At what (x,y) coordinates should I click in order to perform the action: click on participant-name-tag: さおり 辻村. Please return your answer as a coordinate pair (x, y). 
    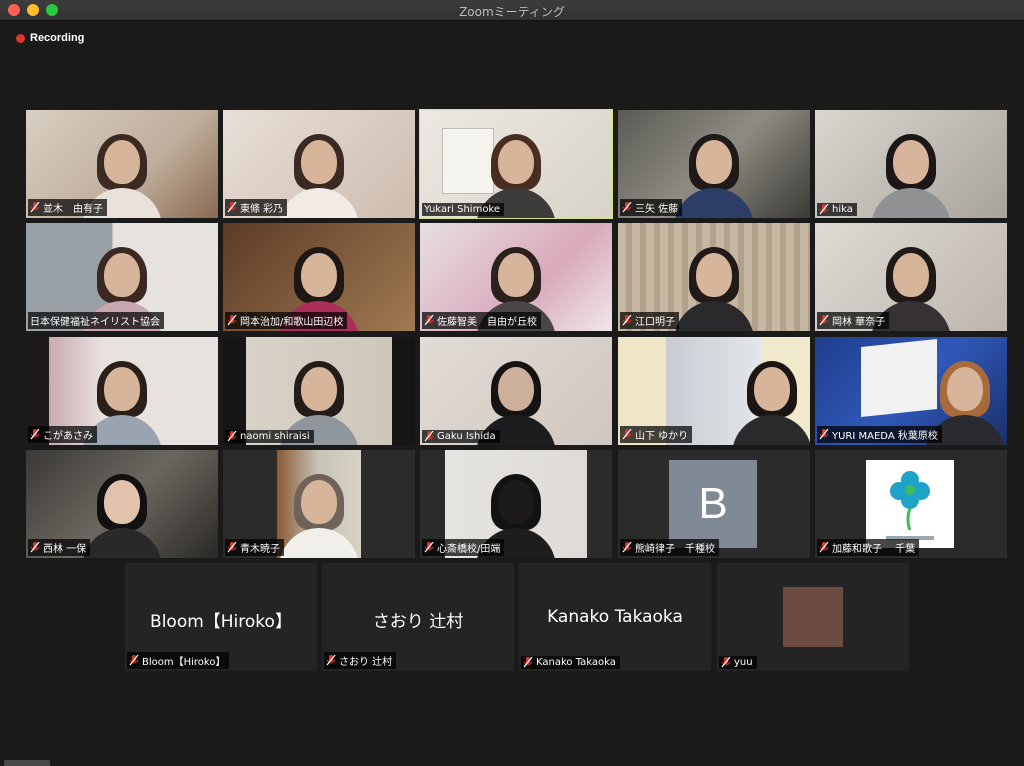
    Looking at the image, I should click on (360, 660).